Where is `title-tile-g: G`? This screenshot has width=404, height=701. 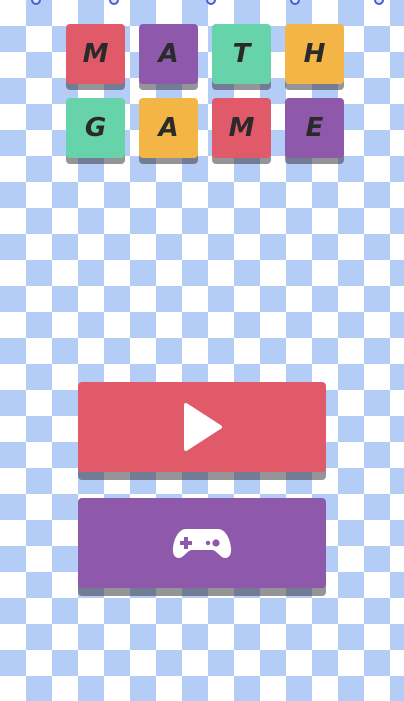
title-tile-g: G is located at coordinates (95, 128).